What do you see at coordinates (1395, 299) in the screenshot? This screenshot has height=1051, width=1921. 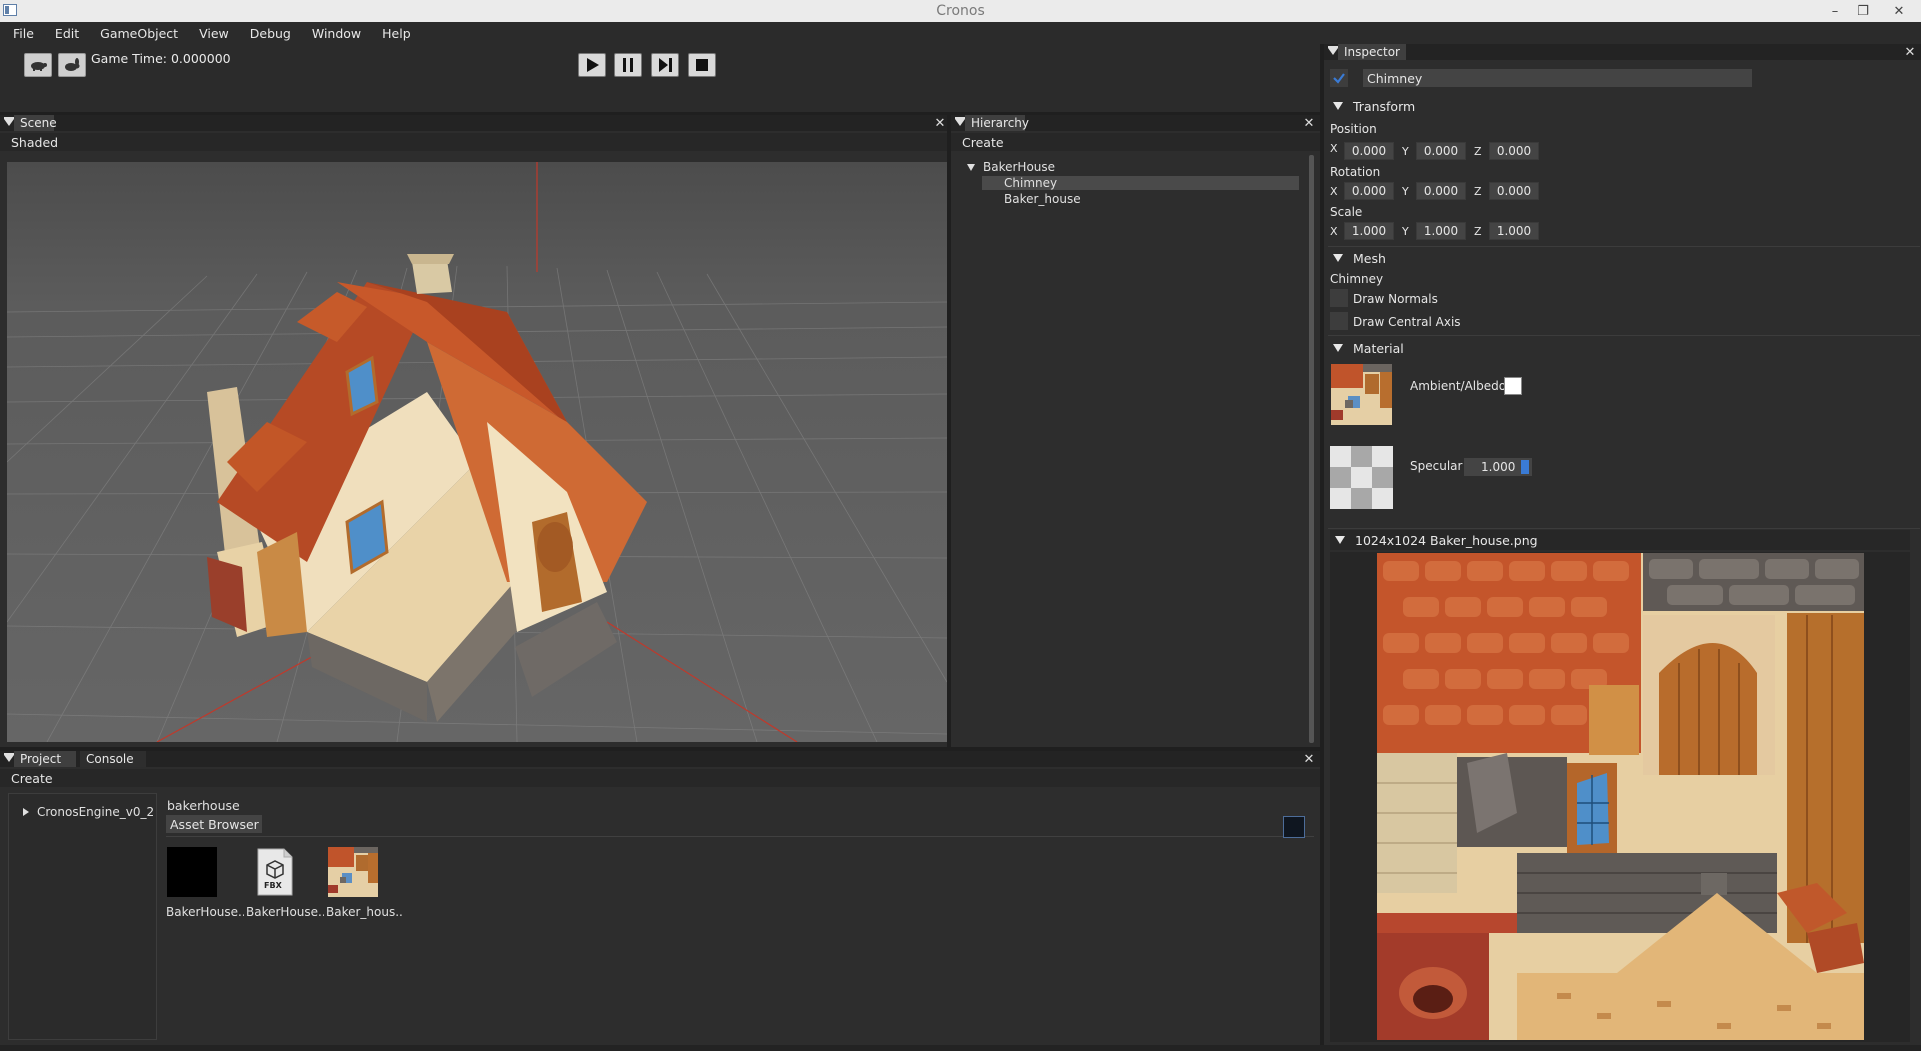 I see `draw-normals-label: Draw Normals` at bounding box center [1395, 299].